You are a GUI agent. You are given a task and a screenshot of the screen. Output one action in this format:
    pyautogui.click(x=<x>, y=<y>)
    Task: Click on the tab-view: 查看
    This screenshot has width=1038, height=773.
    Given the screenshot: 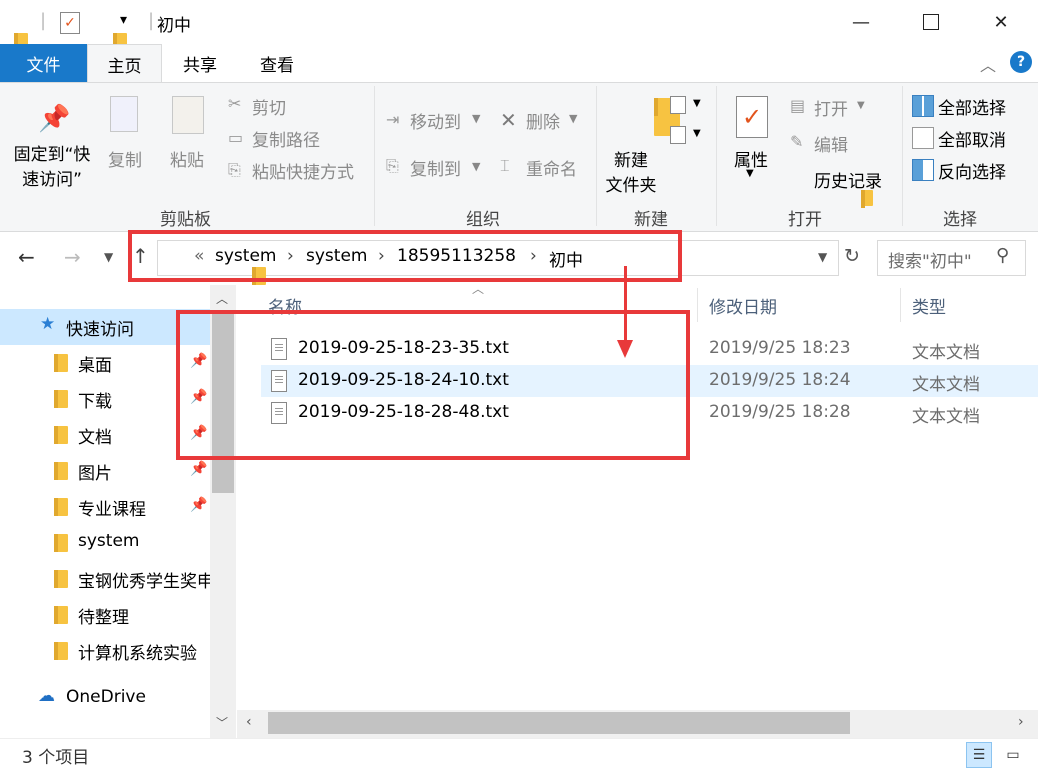 What is the action you would take?
    pyautogui.click(x=277, y=63)
    